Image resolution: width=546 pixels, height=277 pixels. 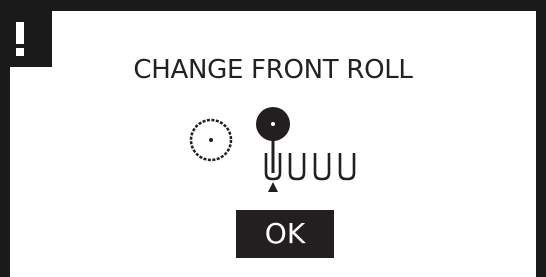 What do you see at coordinates (211, 140) in the screenshot?
I see `empty-roll-icon` at bounding box center [211, 140].